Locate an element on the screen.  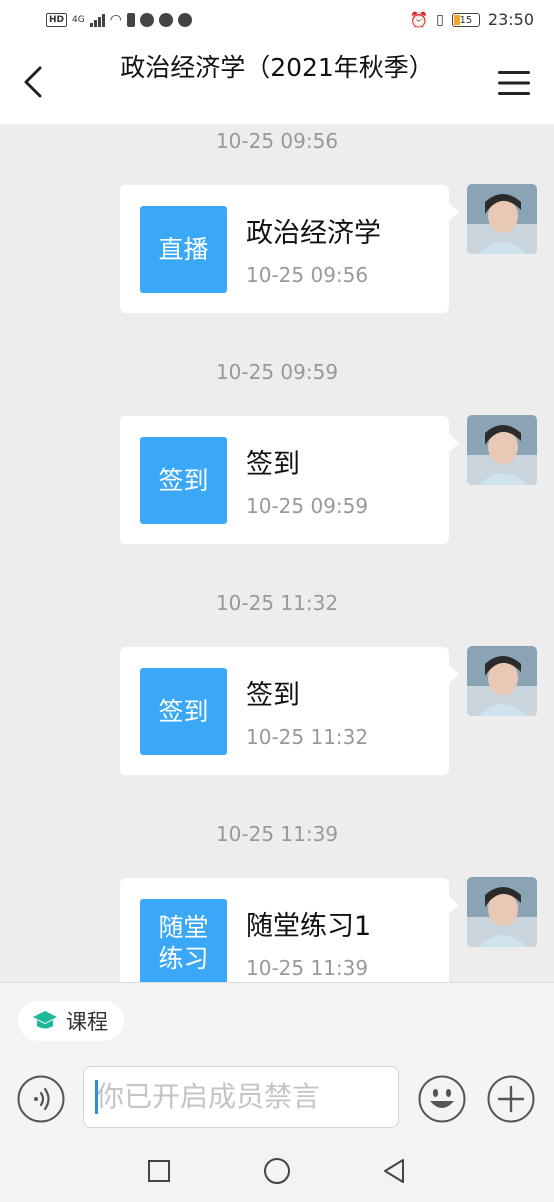
triangle-back-icon is located at coordinates (394, 1171).